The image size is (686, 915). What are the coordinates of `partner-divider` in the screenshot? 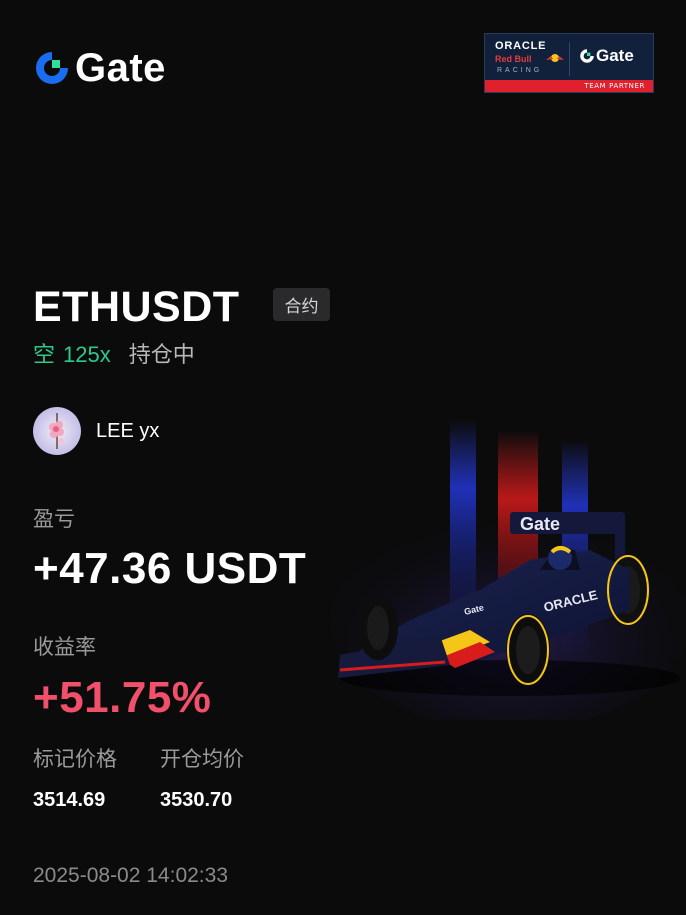 It's located at (569, 59).